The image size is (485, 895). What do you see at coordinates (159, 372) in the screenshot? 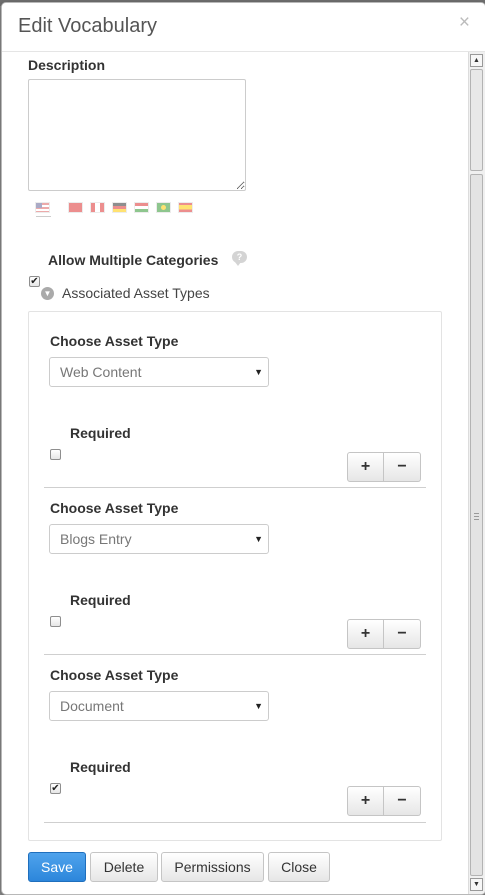
I see `asset-type-select: Web Content ▼` at bounding box center [159, 372].